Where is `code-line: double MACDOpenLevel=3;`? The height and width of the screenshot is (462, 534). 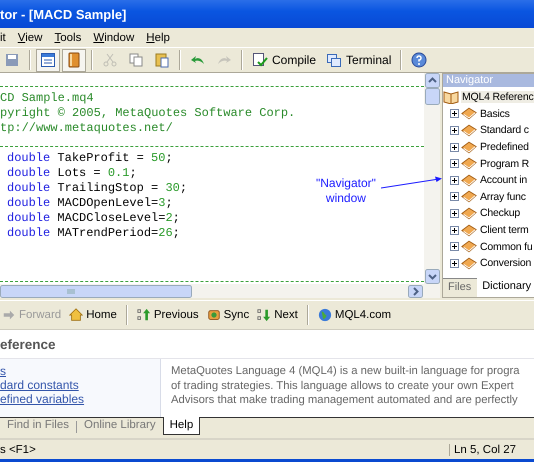
code-line: double MACDOpenLevel=3; is located at coordinates (89, 203).